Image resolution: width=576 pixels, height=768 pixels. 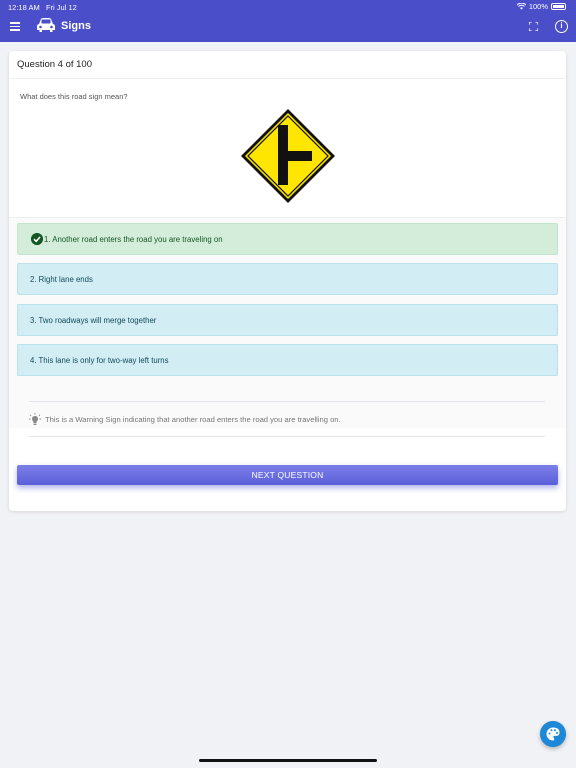 What do you see at coordinates (558, 6) in the screenshot?
I see `battery-icon` at bounding box center [558, 6].